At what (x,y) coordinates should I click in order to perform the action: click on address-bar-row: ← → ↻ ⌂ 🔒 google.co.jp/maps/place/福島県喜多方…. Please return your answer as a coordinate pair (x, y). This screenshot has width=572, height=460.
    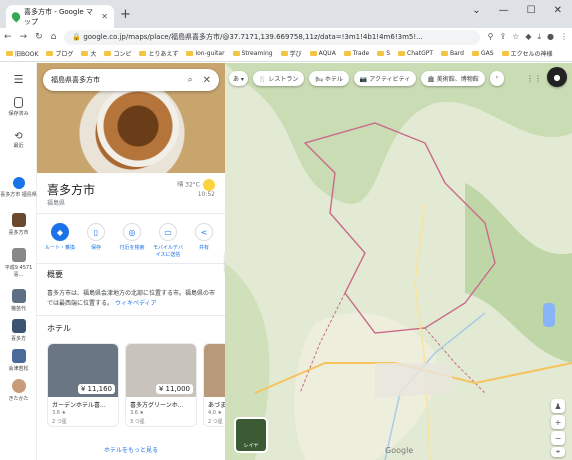
    Looking at the image, I should click on (286, 37).